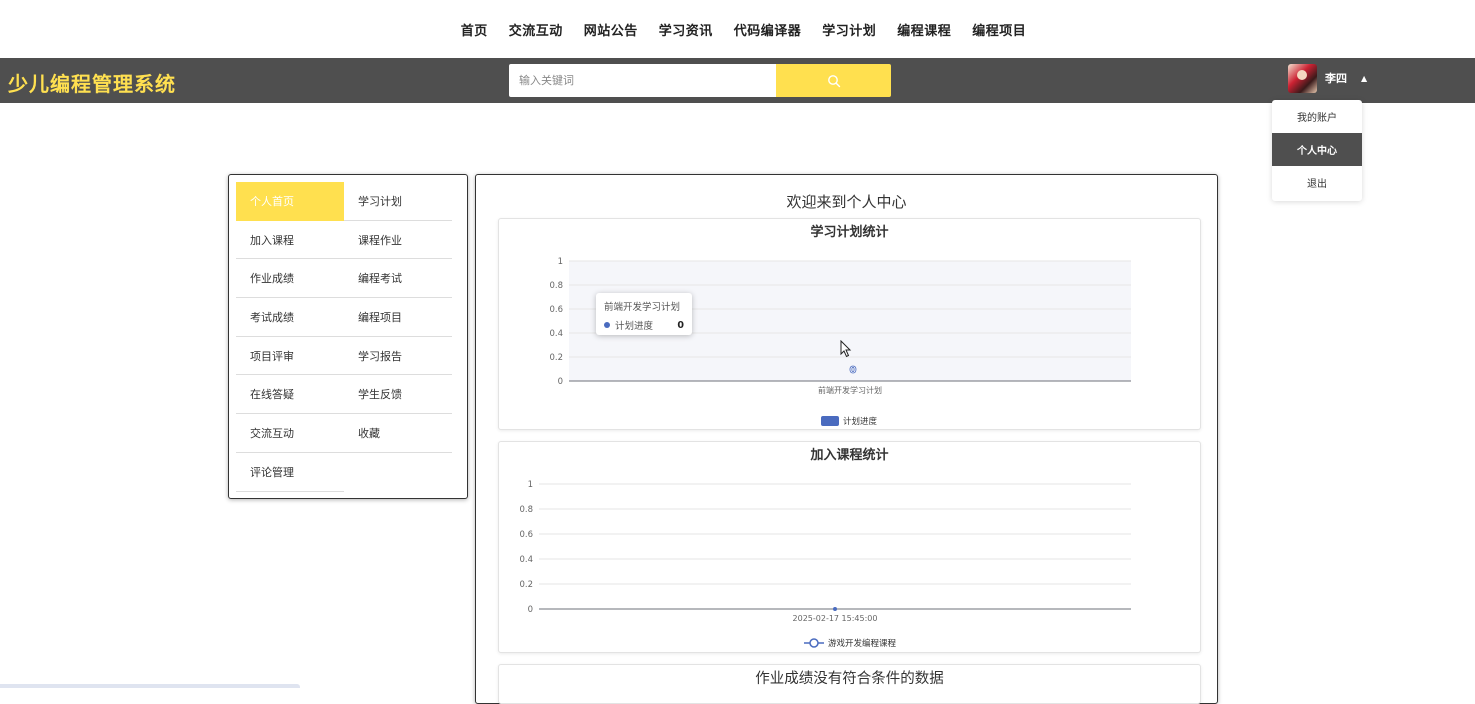 This screenshot has height=704, width=1475. Describe the element at coordinates (835, 609) in the screenshot. I see `line-point` at that location.